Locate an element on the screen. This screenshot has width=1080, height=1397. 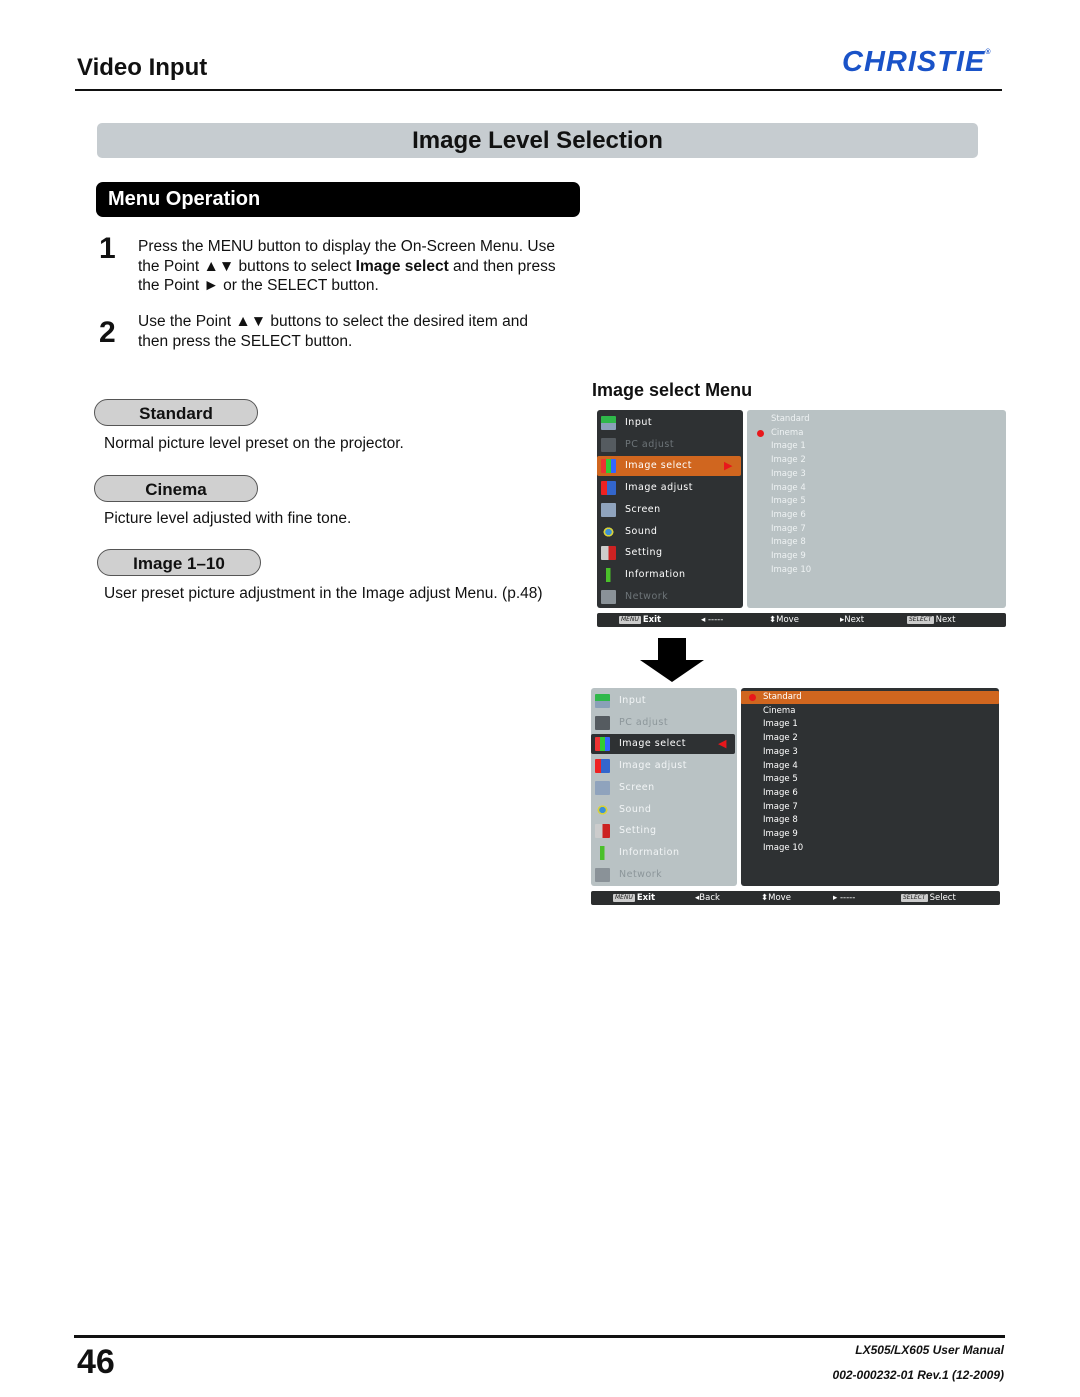
footer-left-hint: ◂Back is located at coordinates (707, 898).